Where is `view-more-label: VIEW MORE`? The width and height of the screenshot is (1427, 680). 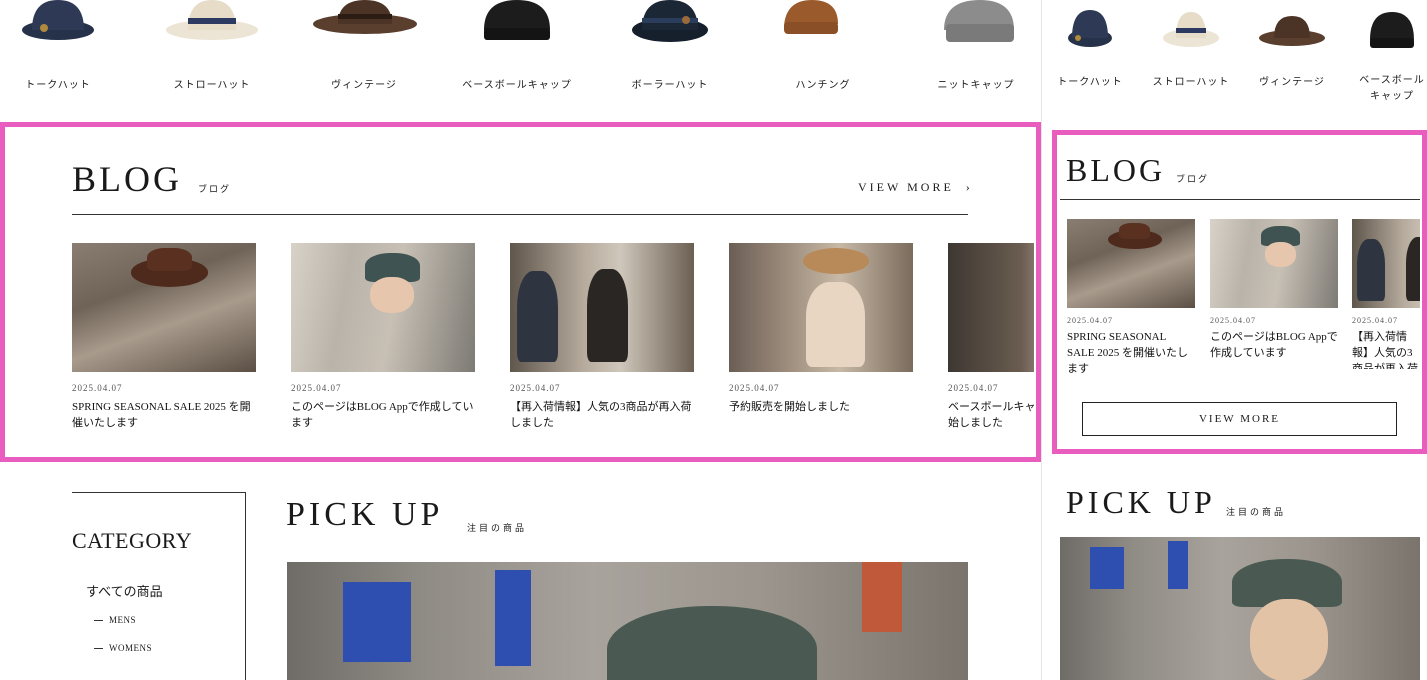 view-more-label: VIEW MORE is located at coordinates (906, 187).